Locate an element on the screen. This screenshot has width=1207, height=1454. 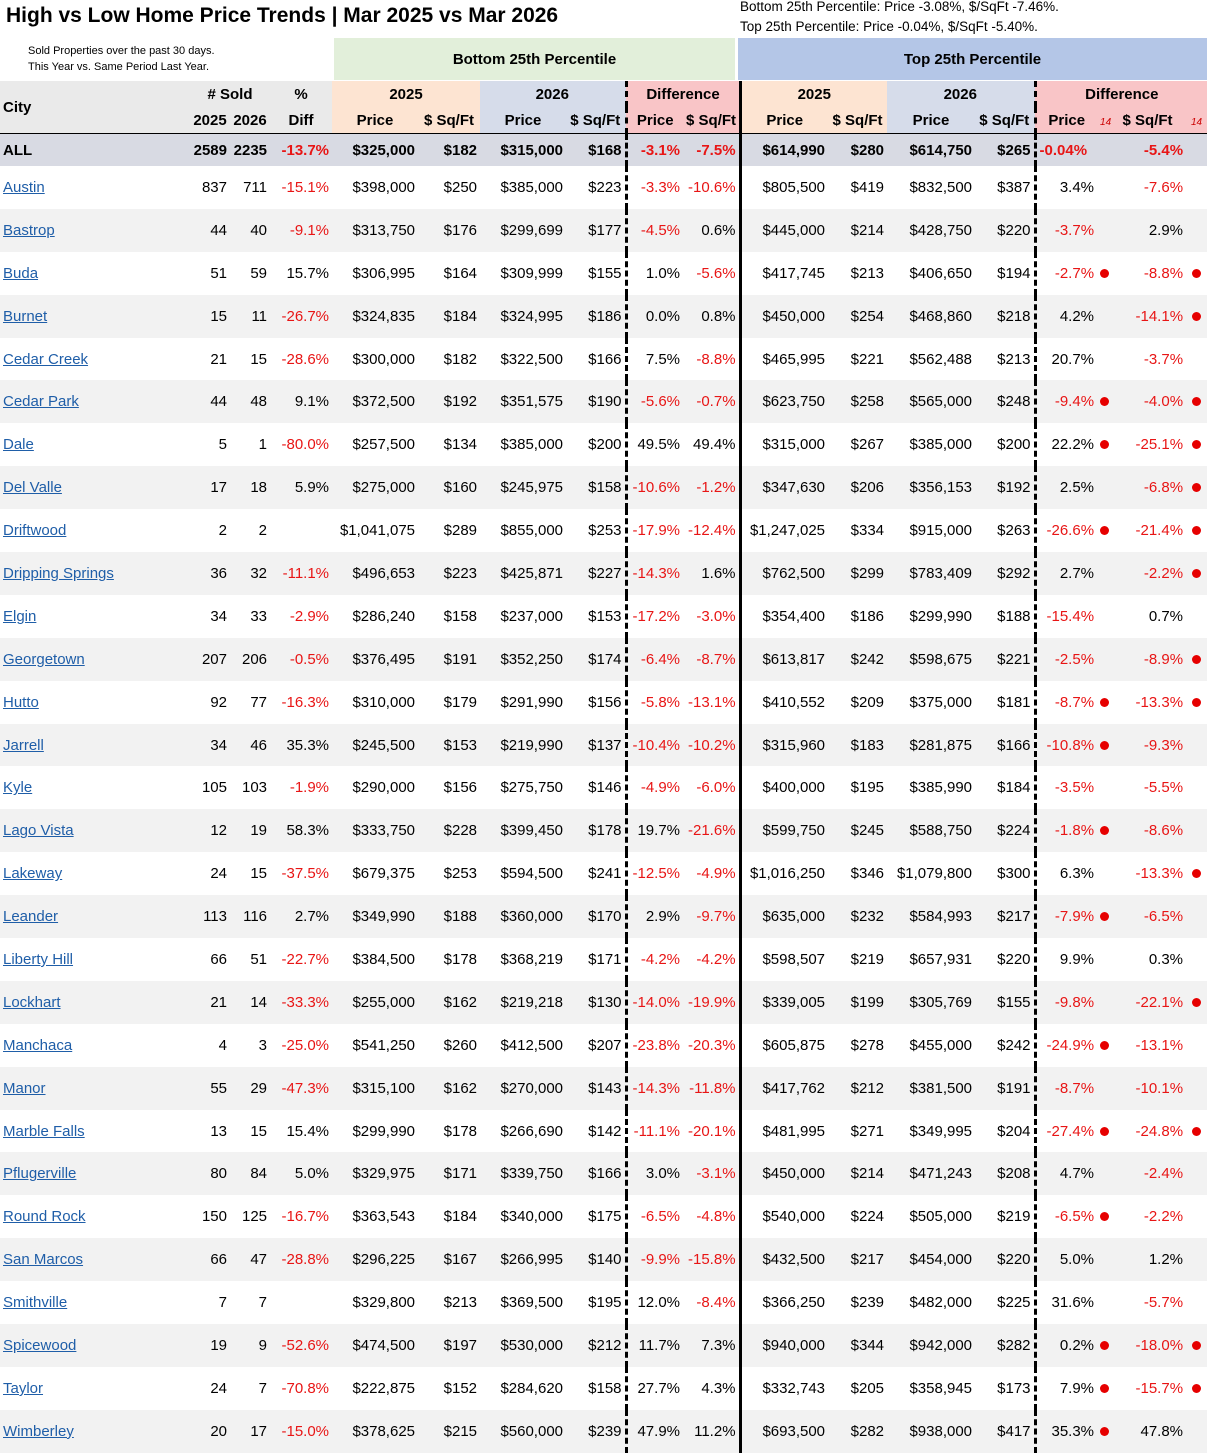
cell-bottom-2026-price: $360,000 is located at coordinates (523, 917).